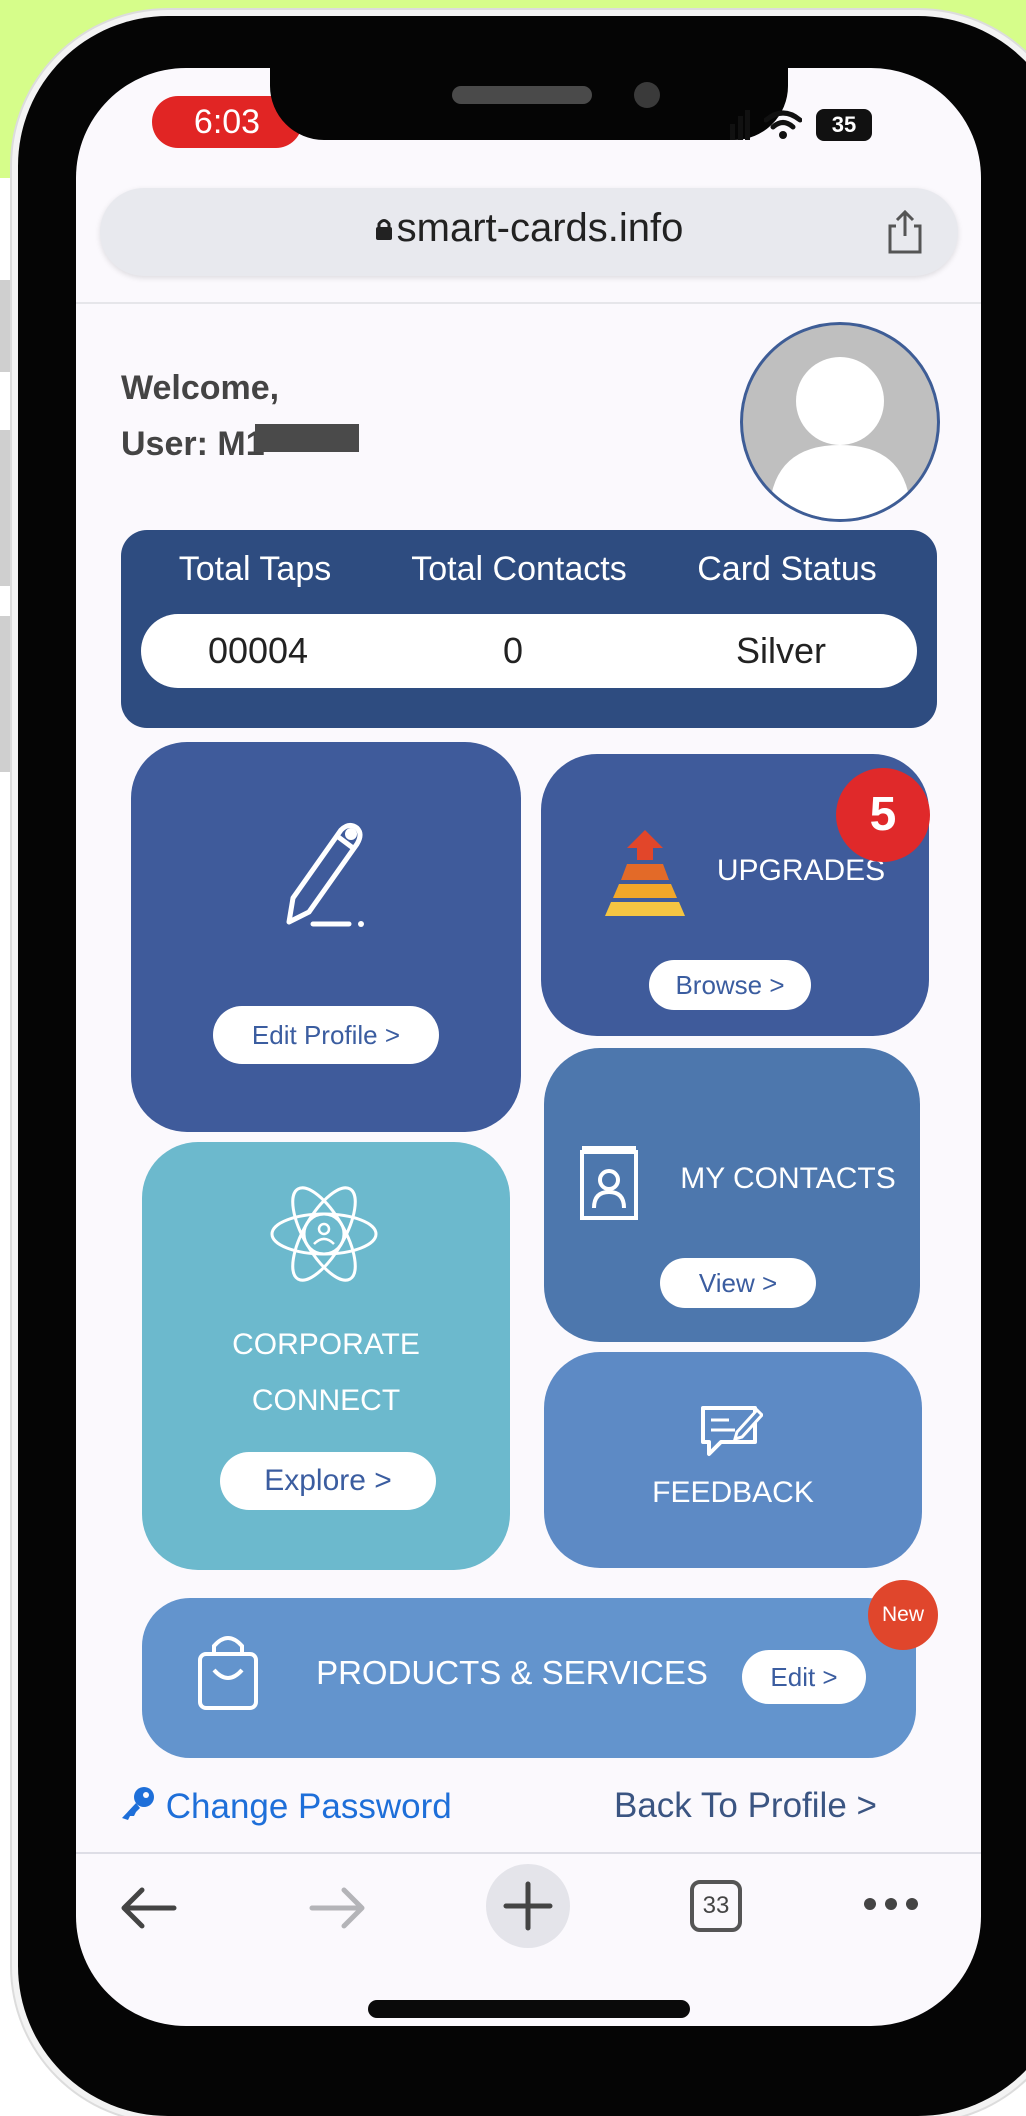 This screenshot has height=2116, width=1026. What do you see at coordinates (738, 1283) in the screenshot?
I see `view-contacts-button: View >` at bounding box center [738, 1283].